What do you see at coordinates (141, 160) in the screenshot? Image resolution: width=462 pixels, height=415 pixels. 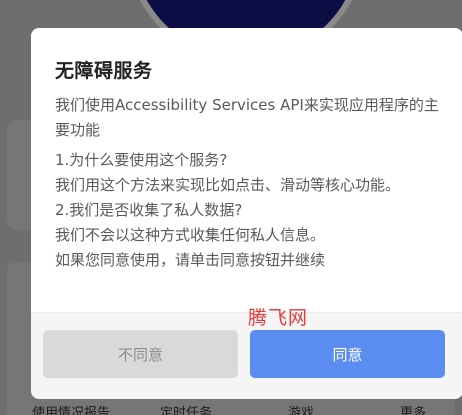 I see `dialog-question-1: 1.为什么要使用这个服务?` at bounding box center [141, 160].